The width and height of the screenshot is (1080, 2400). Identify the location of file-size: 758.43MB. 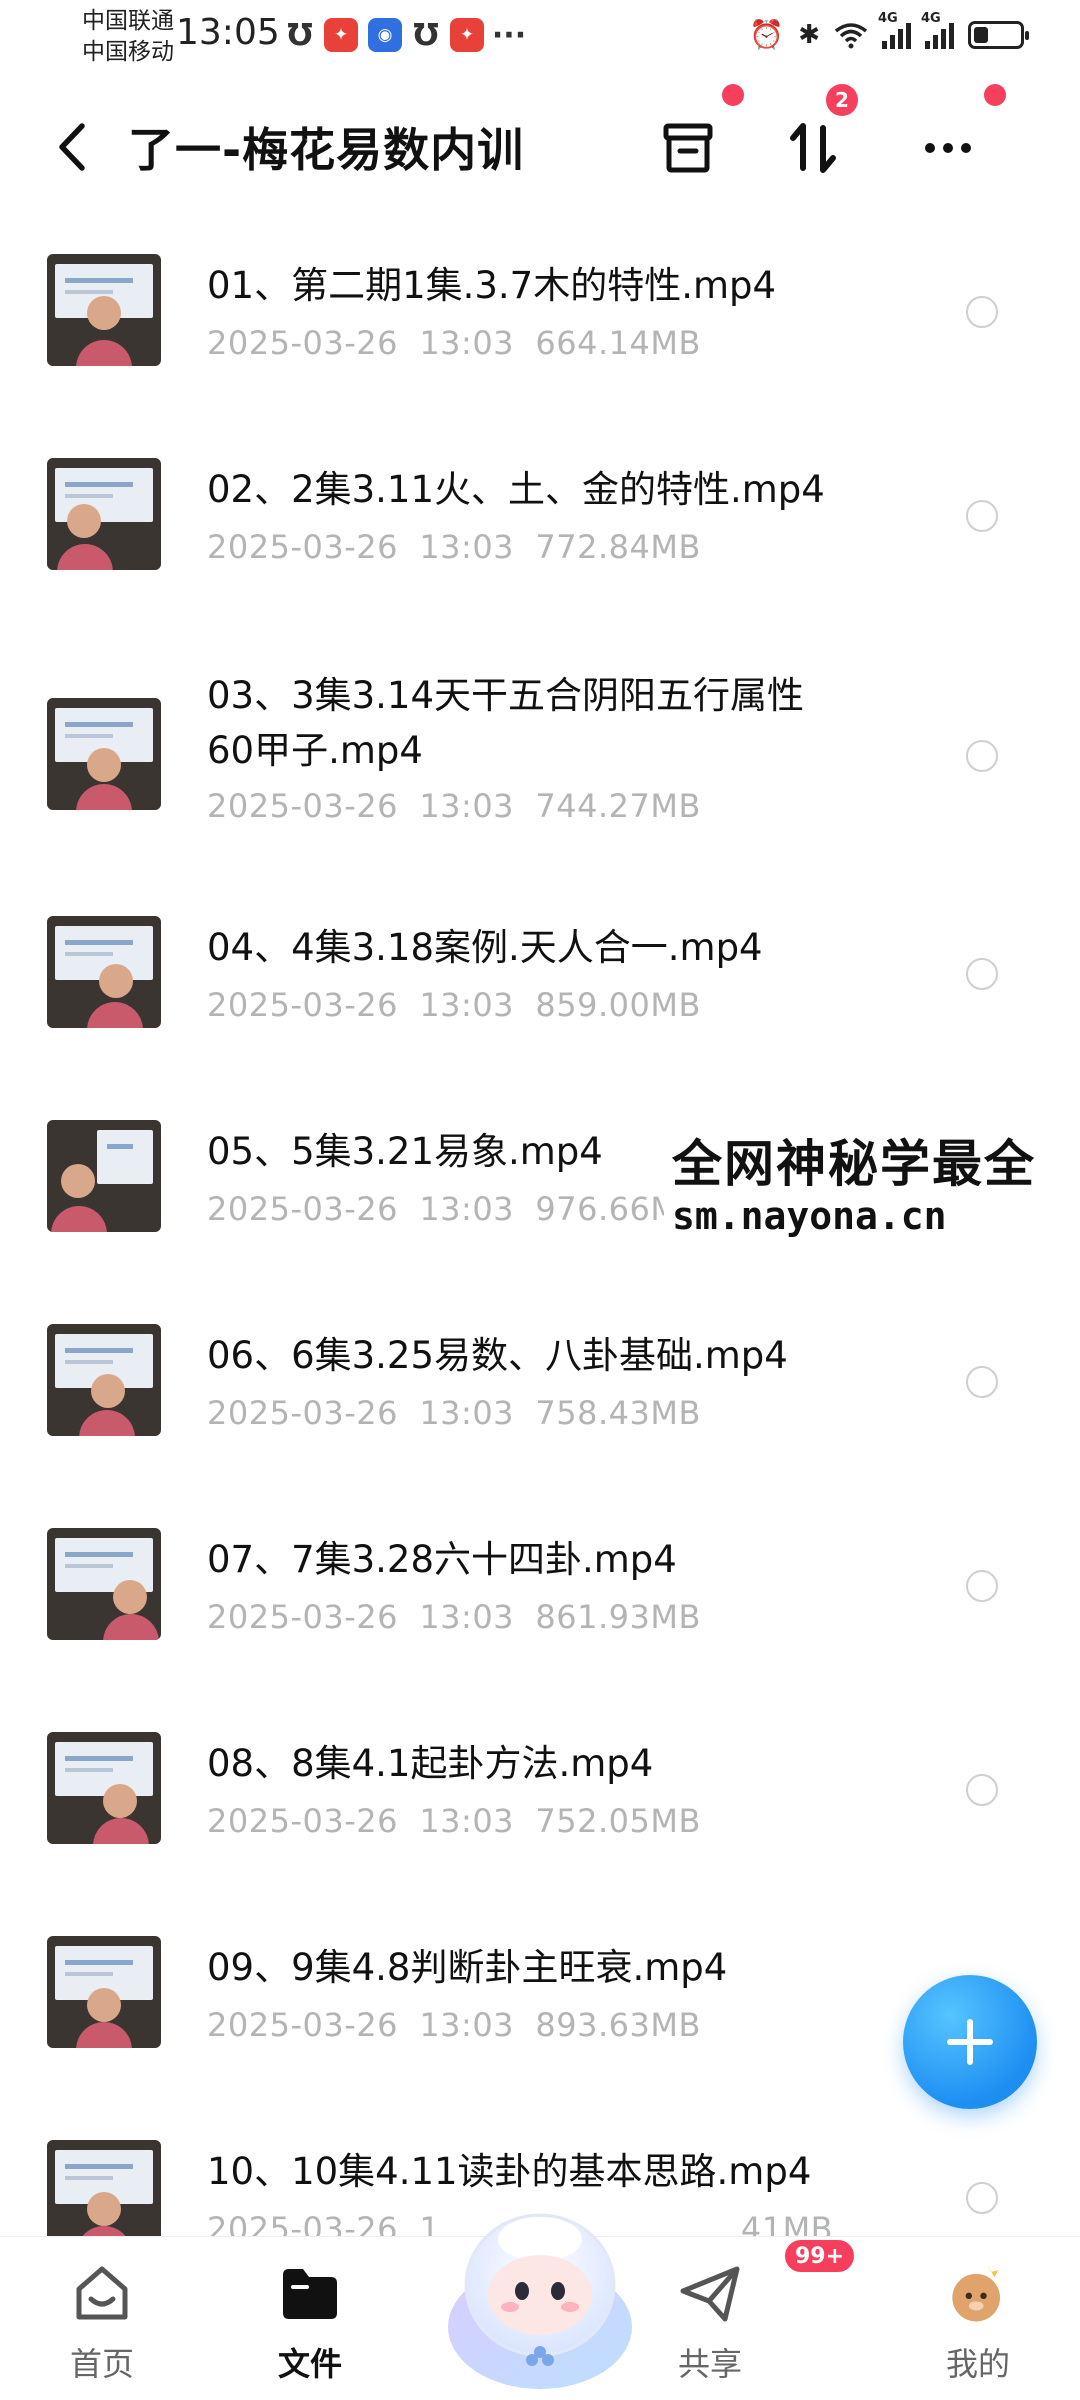
(618, 1413).